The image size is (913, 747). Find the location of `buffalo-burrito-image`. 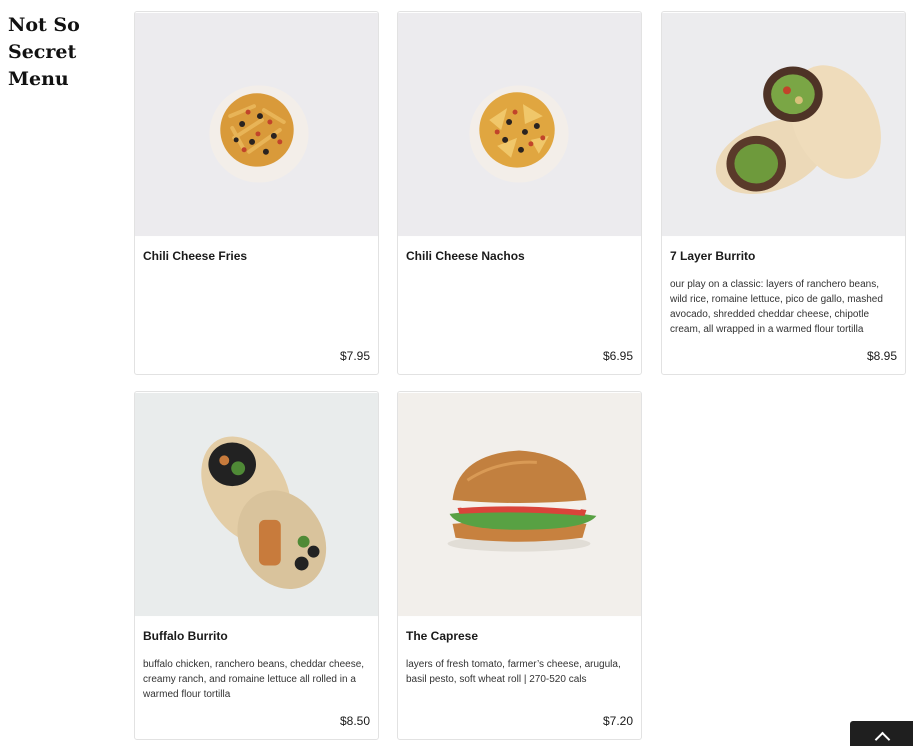

buffalo-burrito-image is located at coordinates (256, 504).